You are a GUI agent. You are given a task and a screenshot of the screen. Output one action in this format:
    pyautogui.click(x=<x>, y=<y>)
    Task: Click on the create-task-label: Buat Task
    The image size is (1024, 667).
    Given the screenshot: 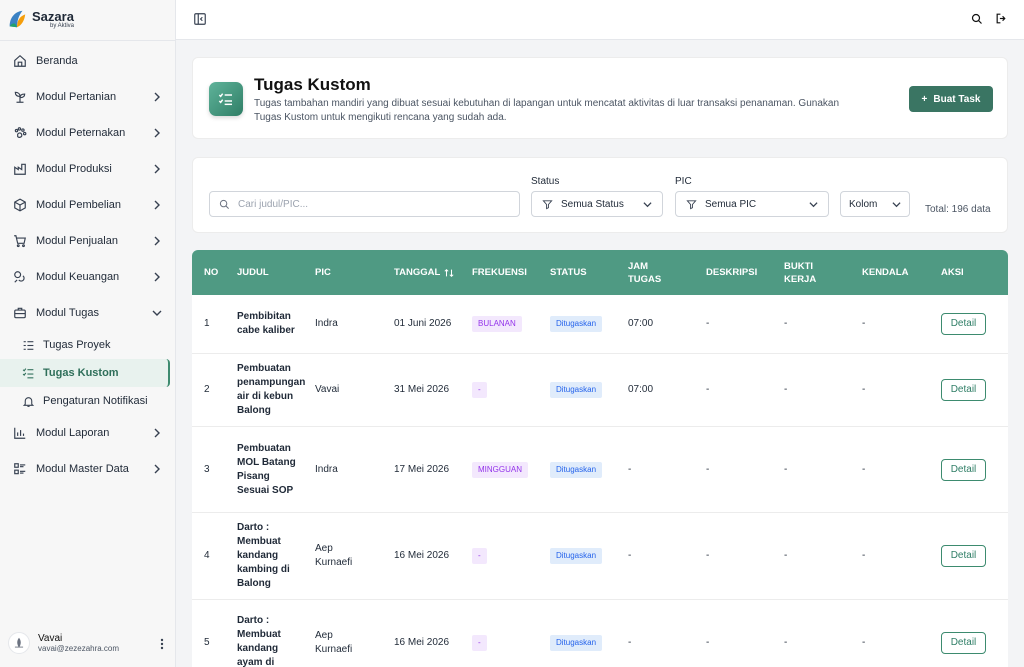 What is the action you would take?
    pyautogui.click(x=957, y=99)
    